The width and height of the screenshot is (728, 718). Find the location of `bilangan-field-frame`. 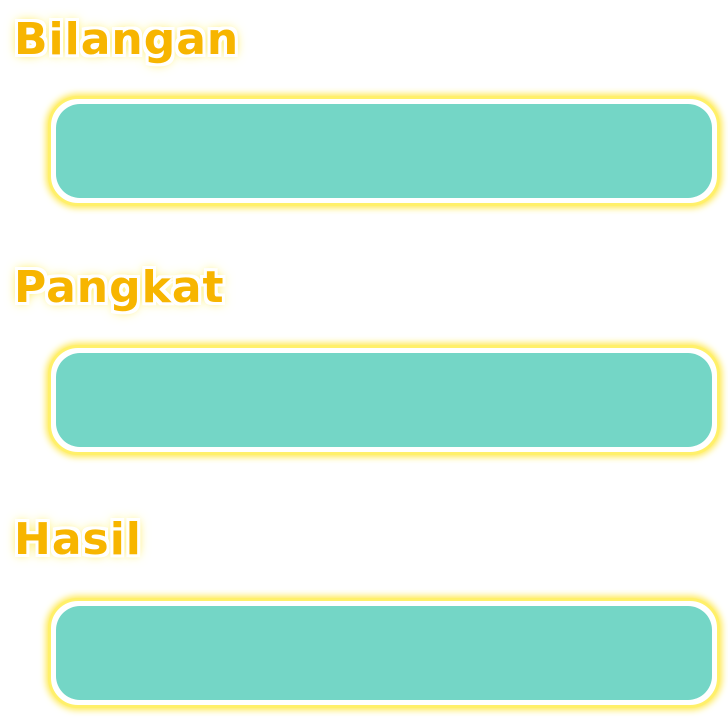

bilangan-field-frame is located at coordinates (384, 151).